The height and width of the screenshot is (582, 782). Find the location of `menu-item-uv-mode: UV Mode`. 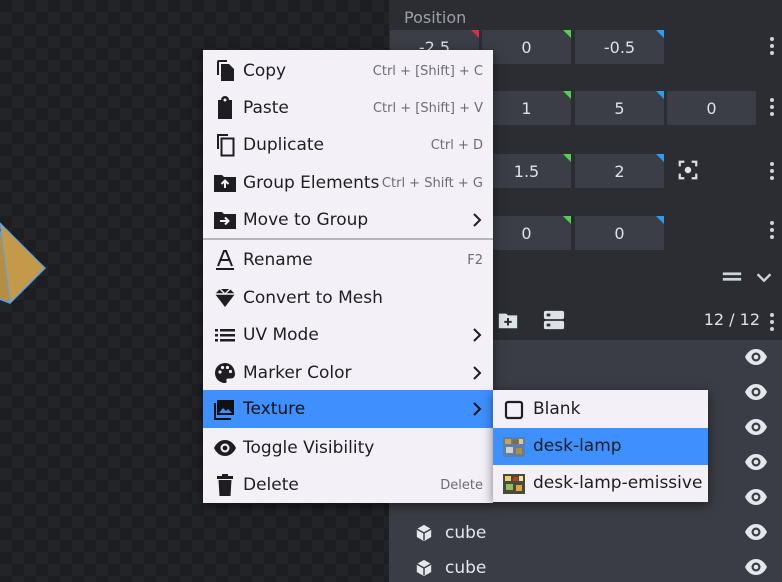

menu-item-uv-mode: UV Mode is located at coordinates (348, 335).